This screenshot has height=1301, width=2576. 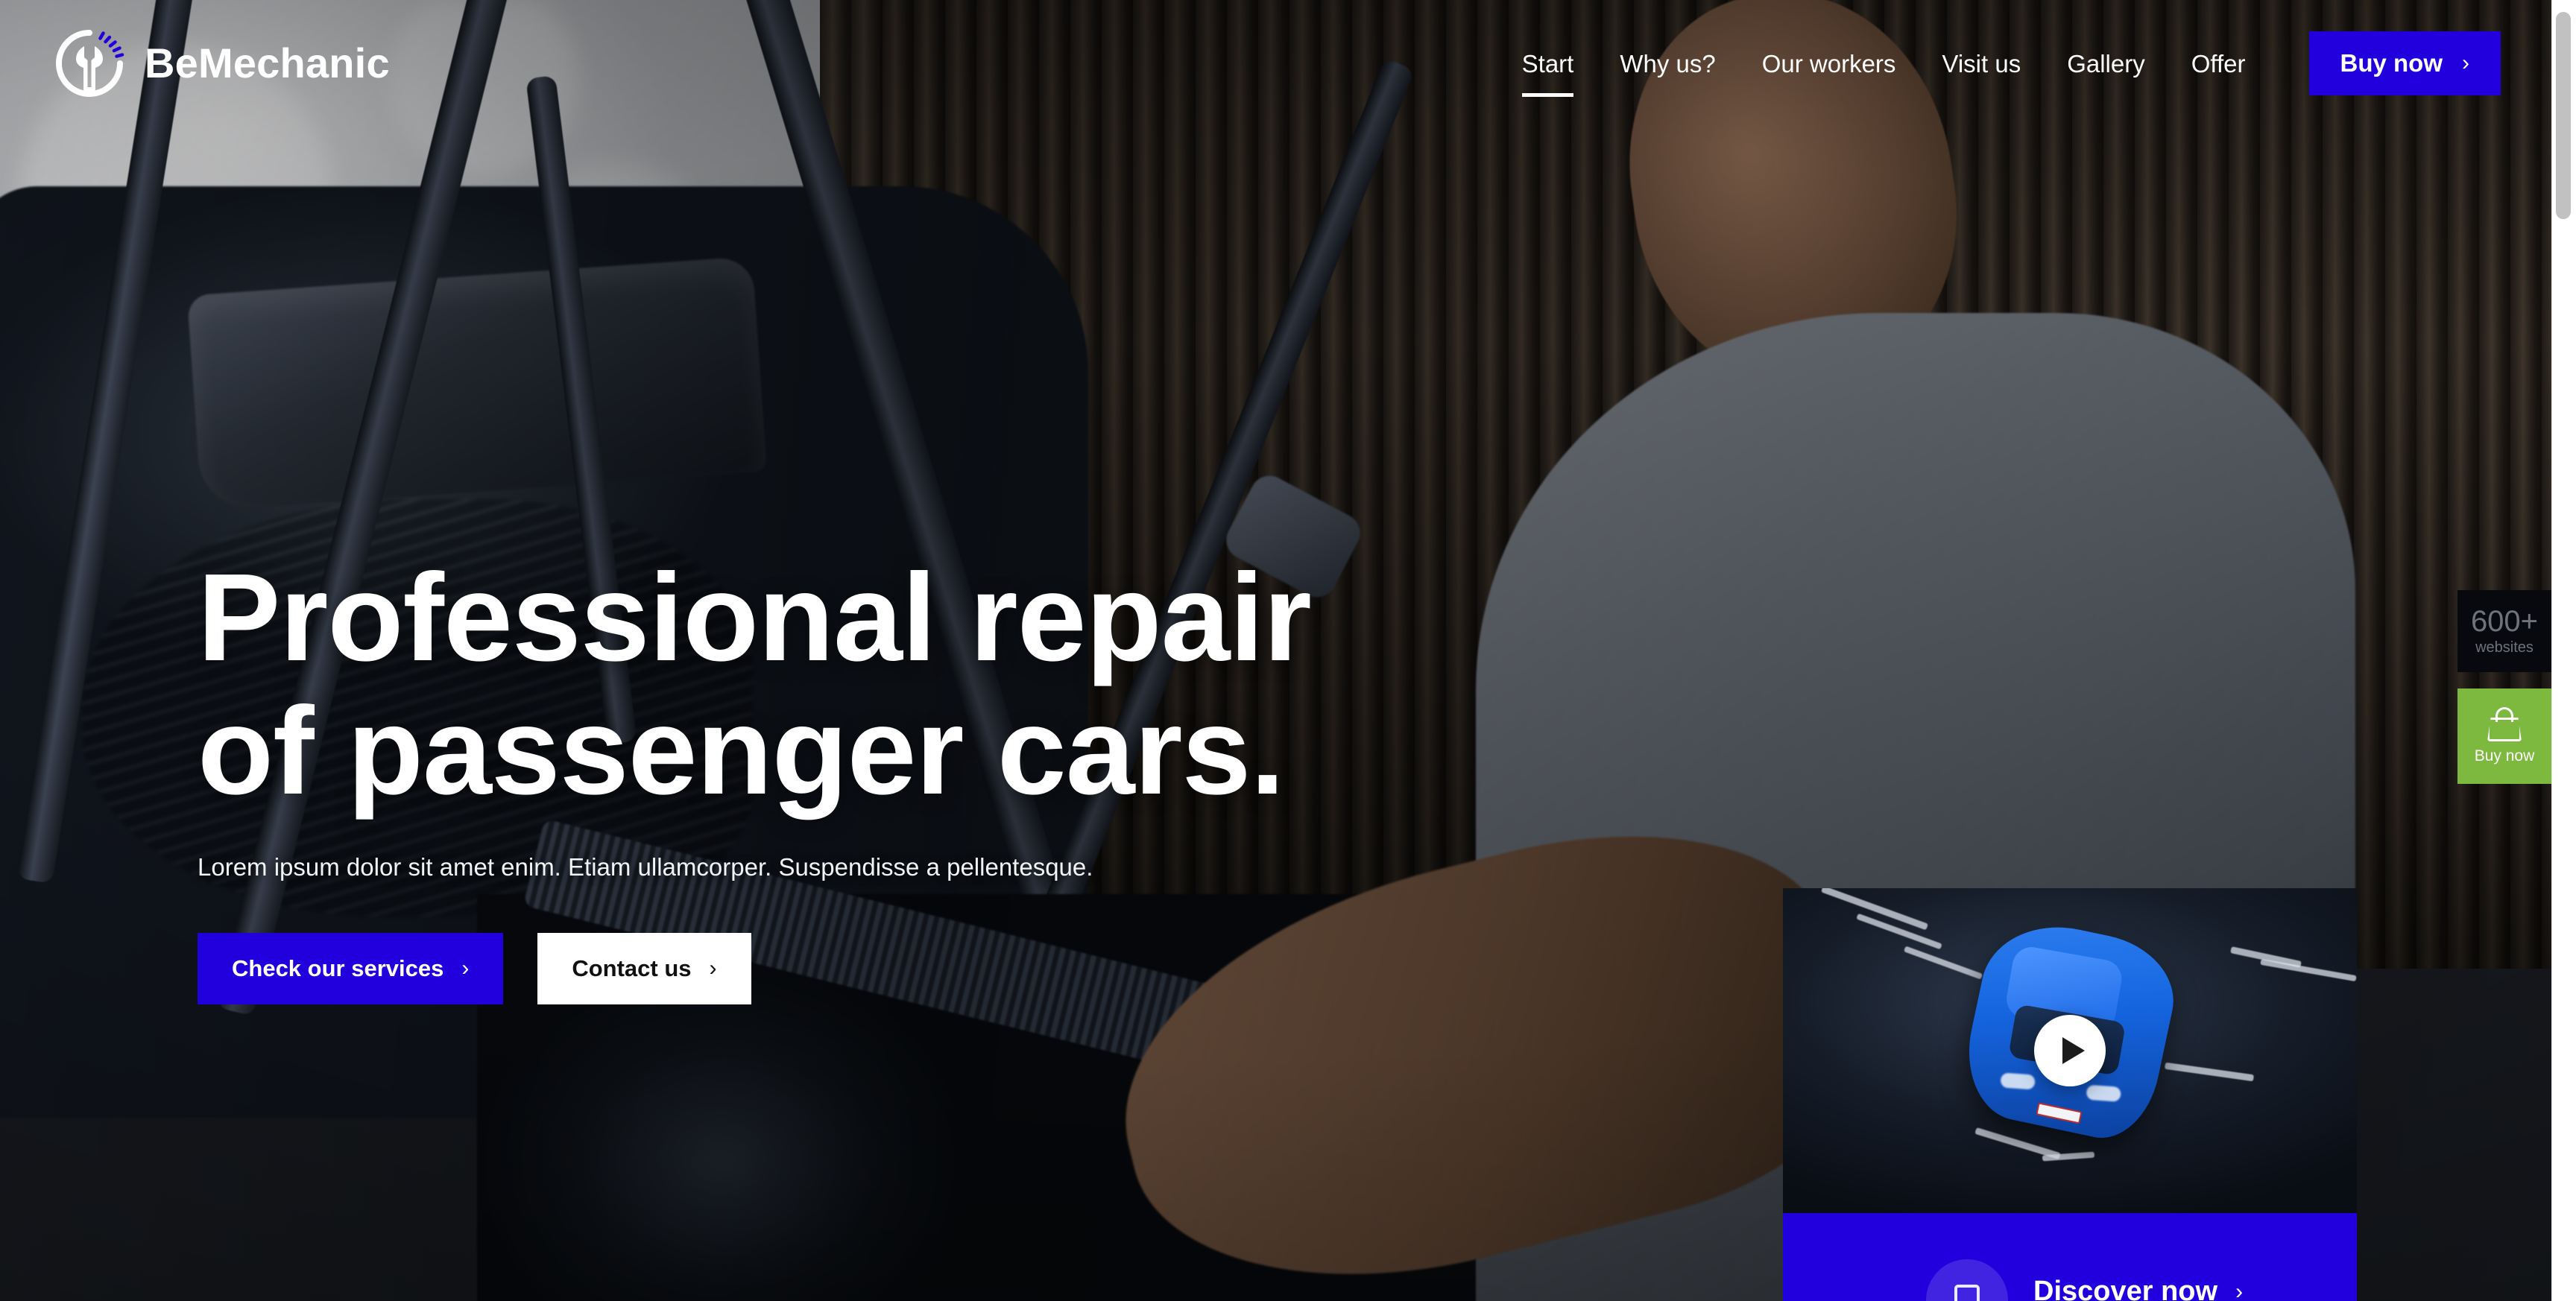 What do you see at coordinates (1981, 63) in the screenshot?
I see `nav-item-visit-us: Visit us` at bounding box center [1981, 63].